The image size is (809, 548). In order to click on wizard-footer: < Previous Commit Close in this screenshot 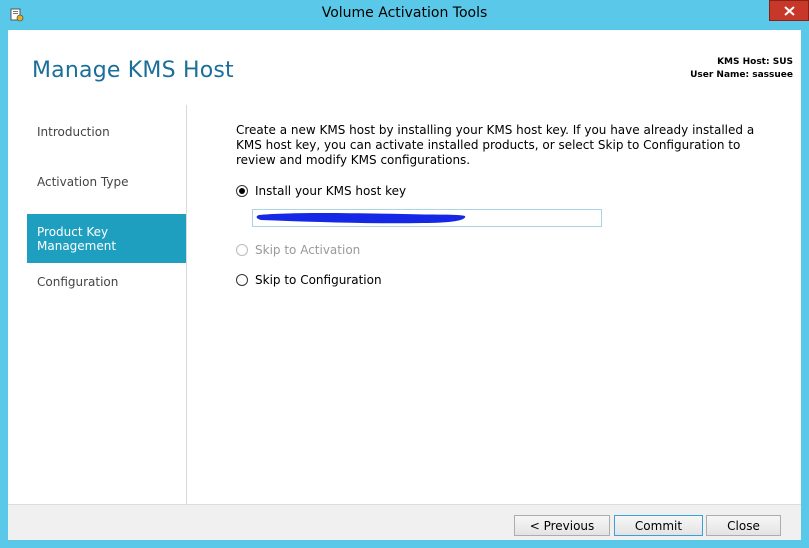, I will do `click(404, 522)`.